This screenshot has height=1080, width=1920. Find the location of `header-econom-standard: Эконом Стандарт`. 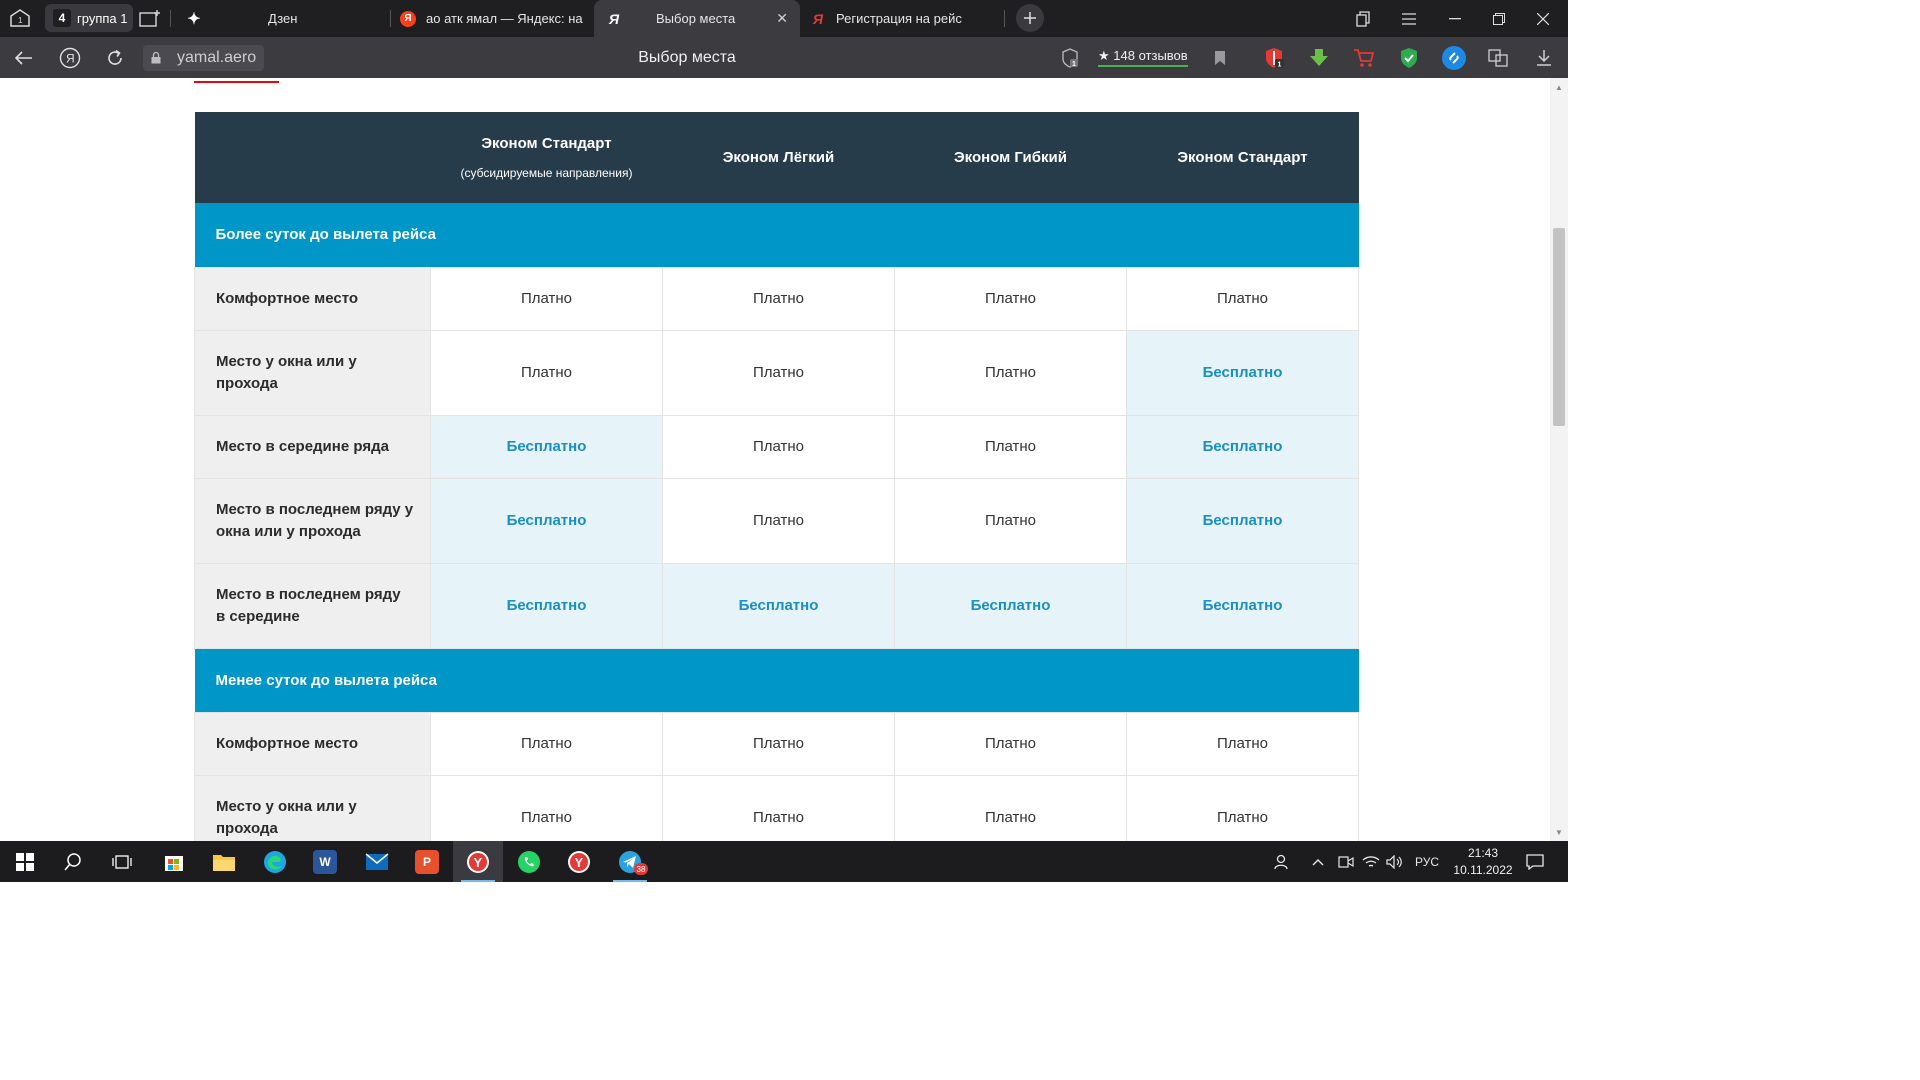

header-econom-standard: Эконом Стандарт is located at coordinates (1242, 157).